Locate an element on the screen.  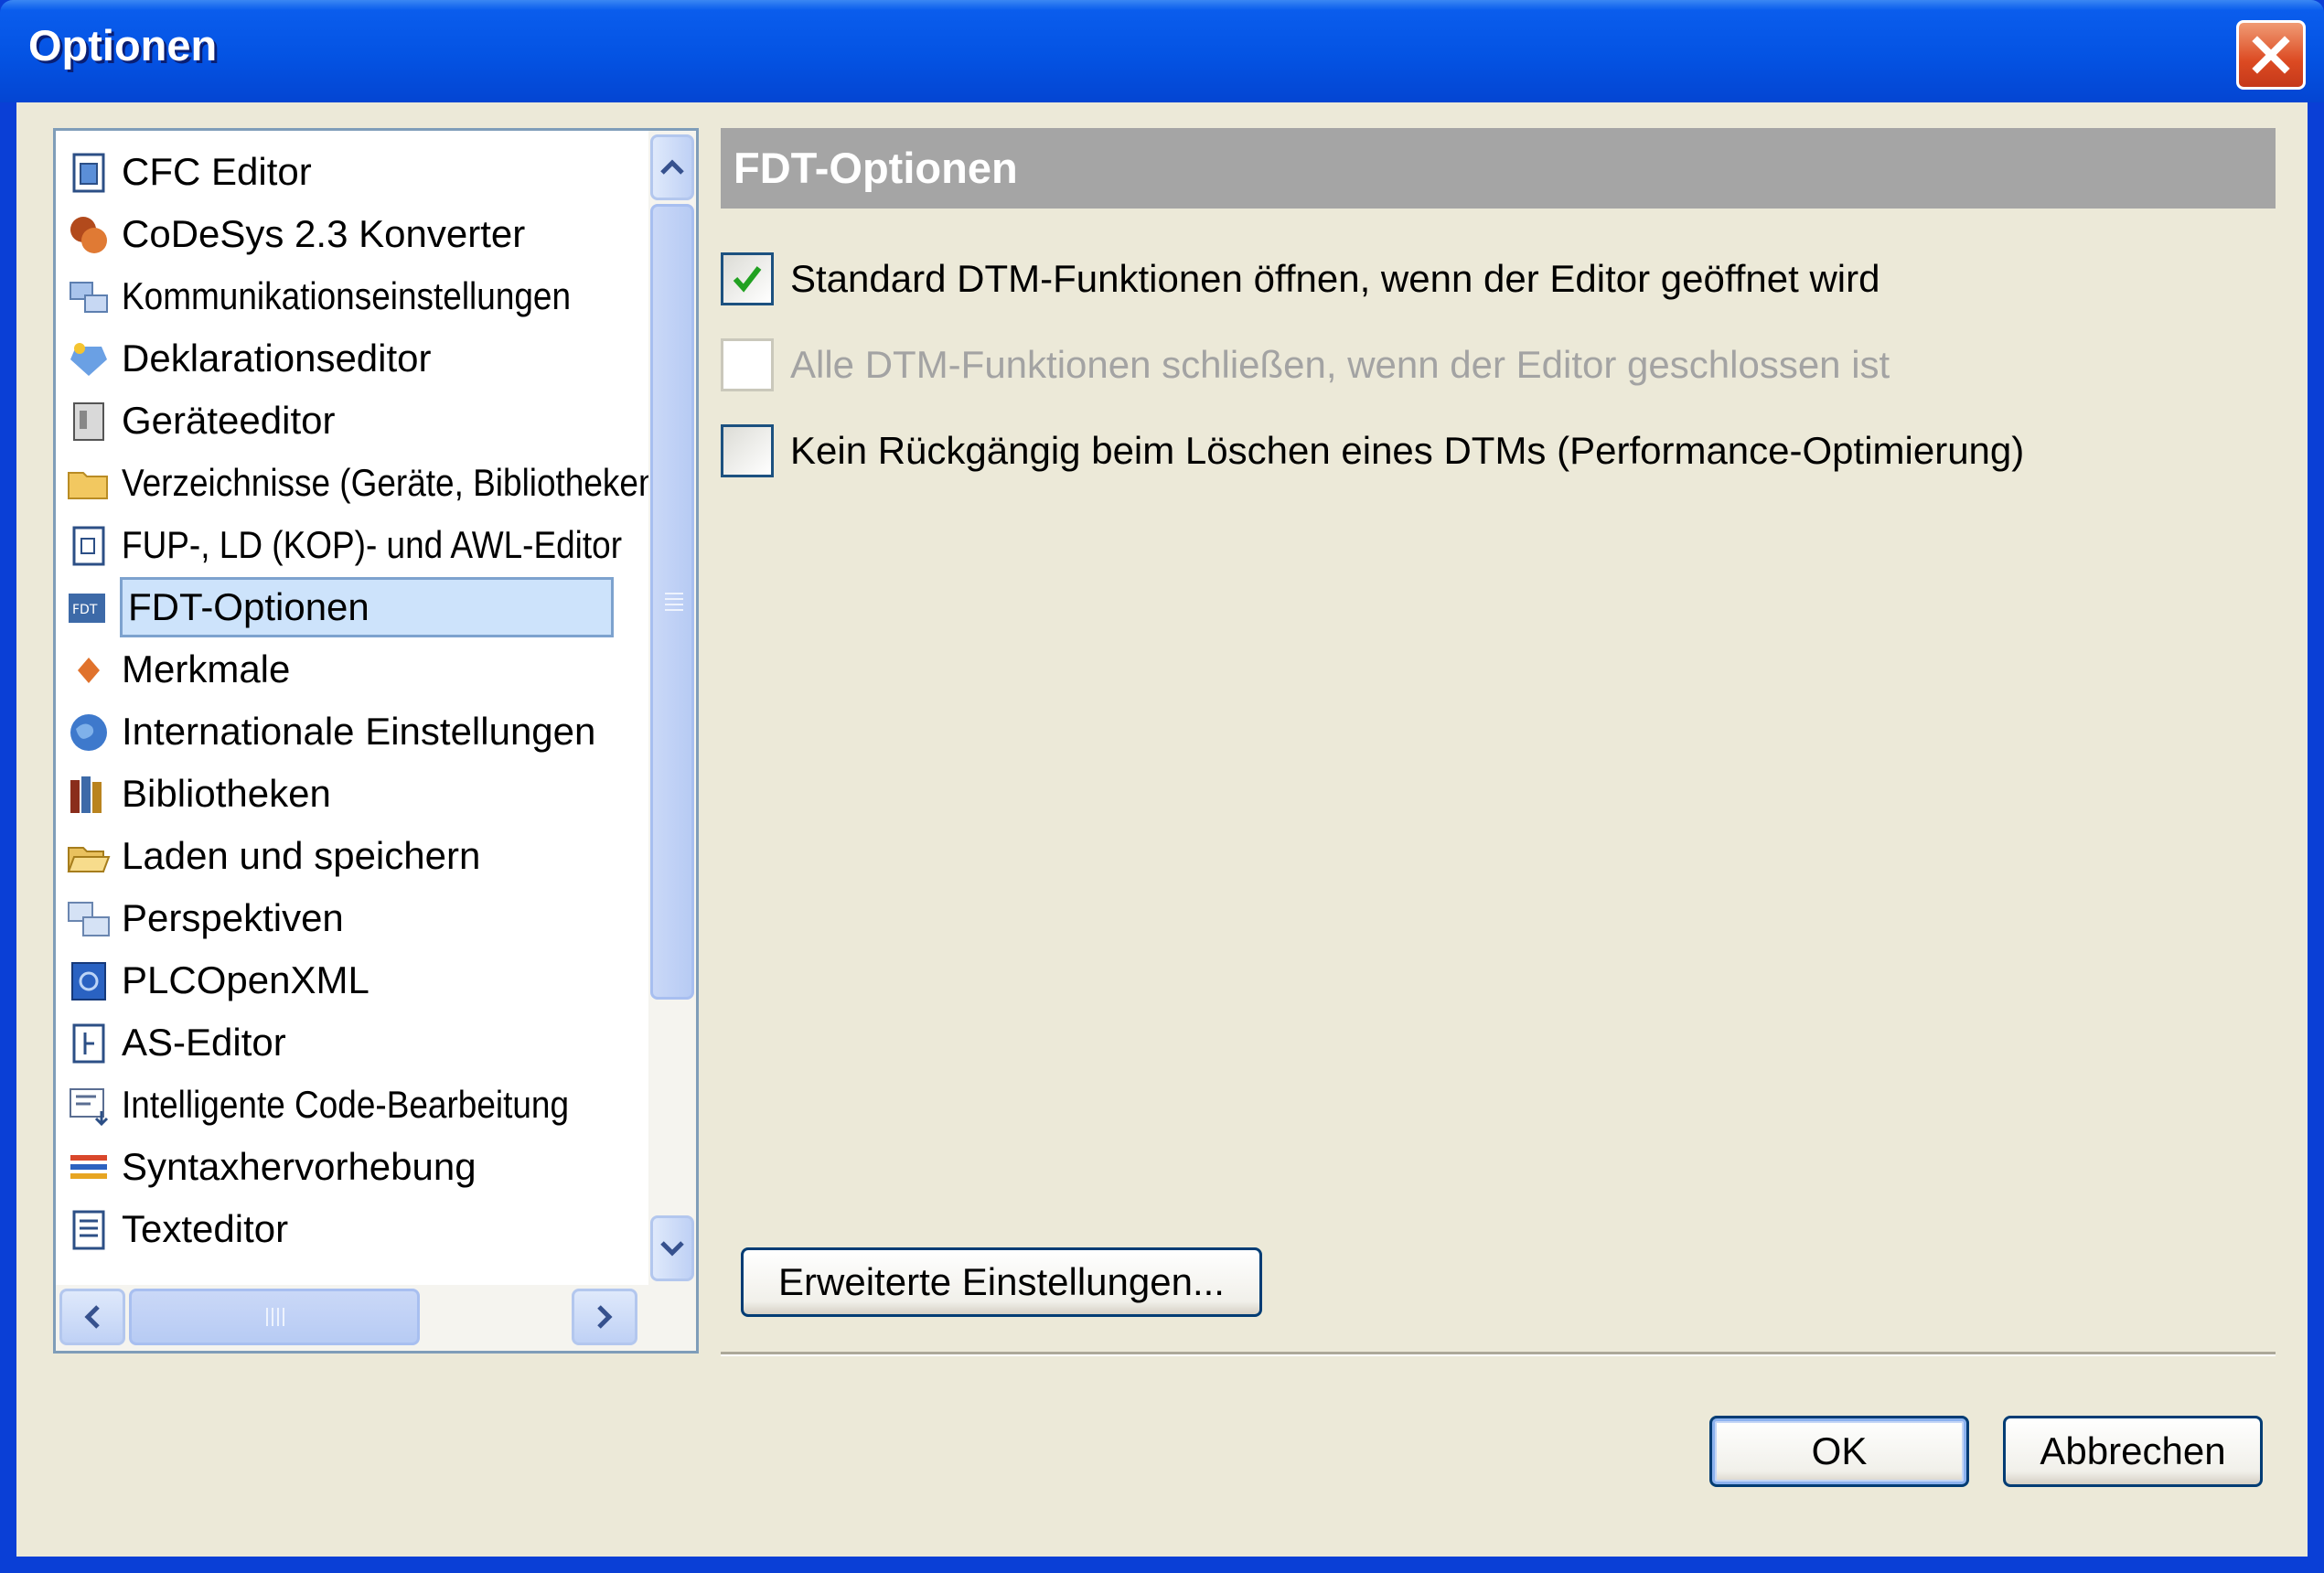
scroll-down-button is located at coordinates (672, 1248).